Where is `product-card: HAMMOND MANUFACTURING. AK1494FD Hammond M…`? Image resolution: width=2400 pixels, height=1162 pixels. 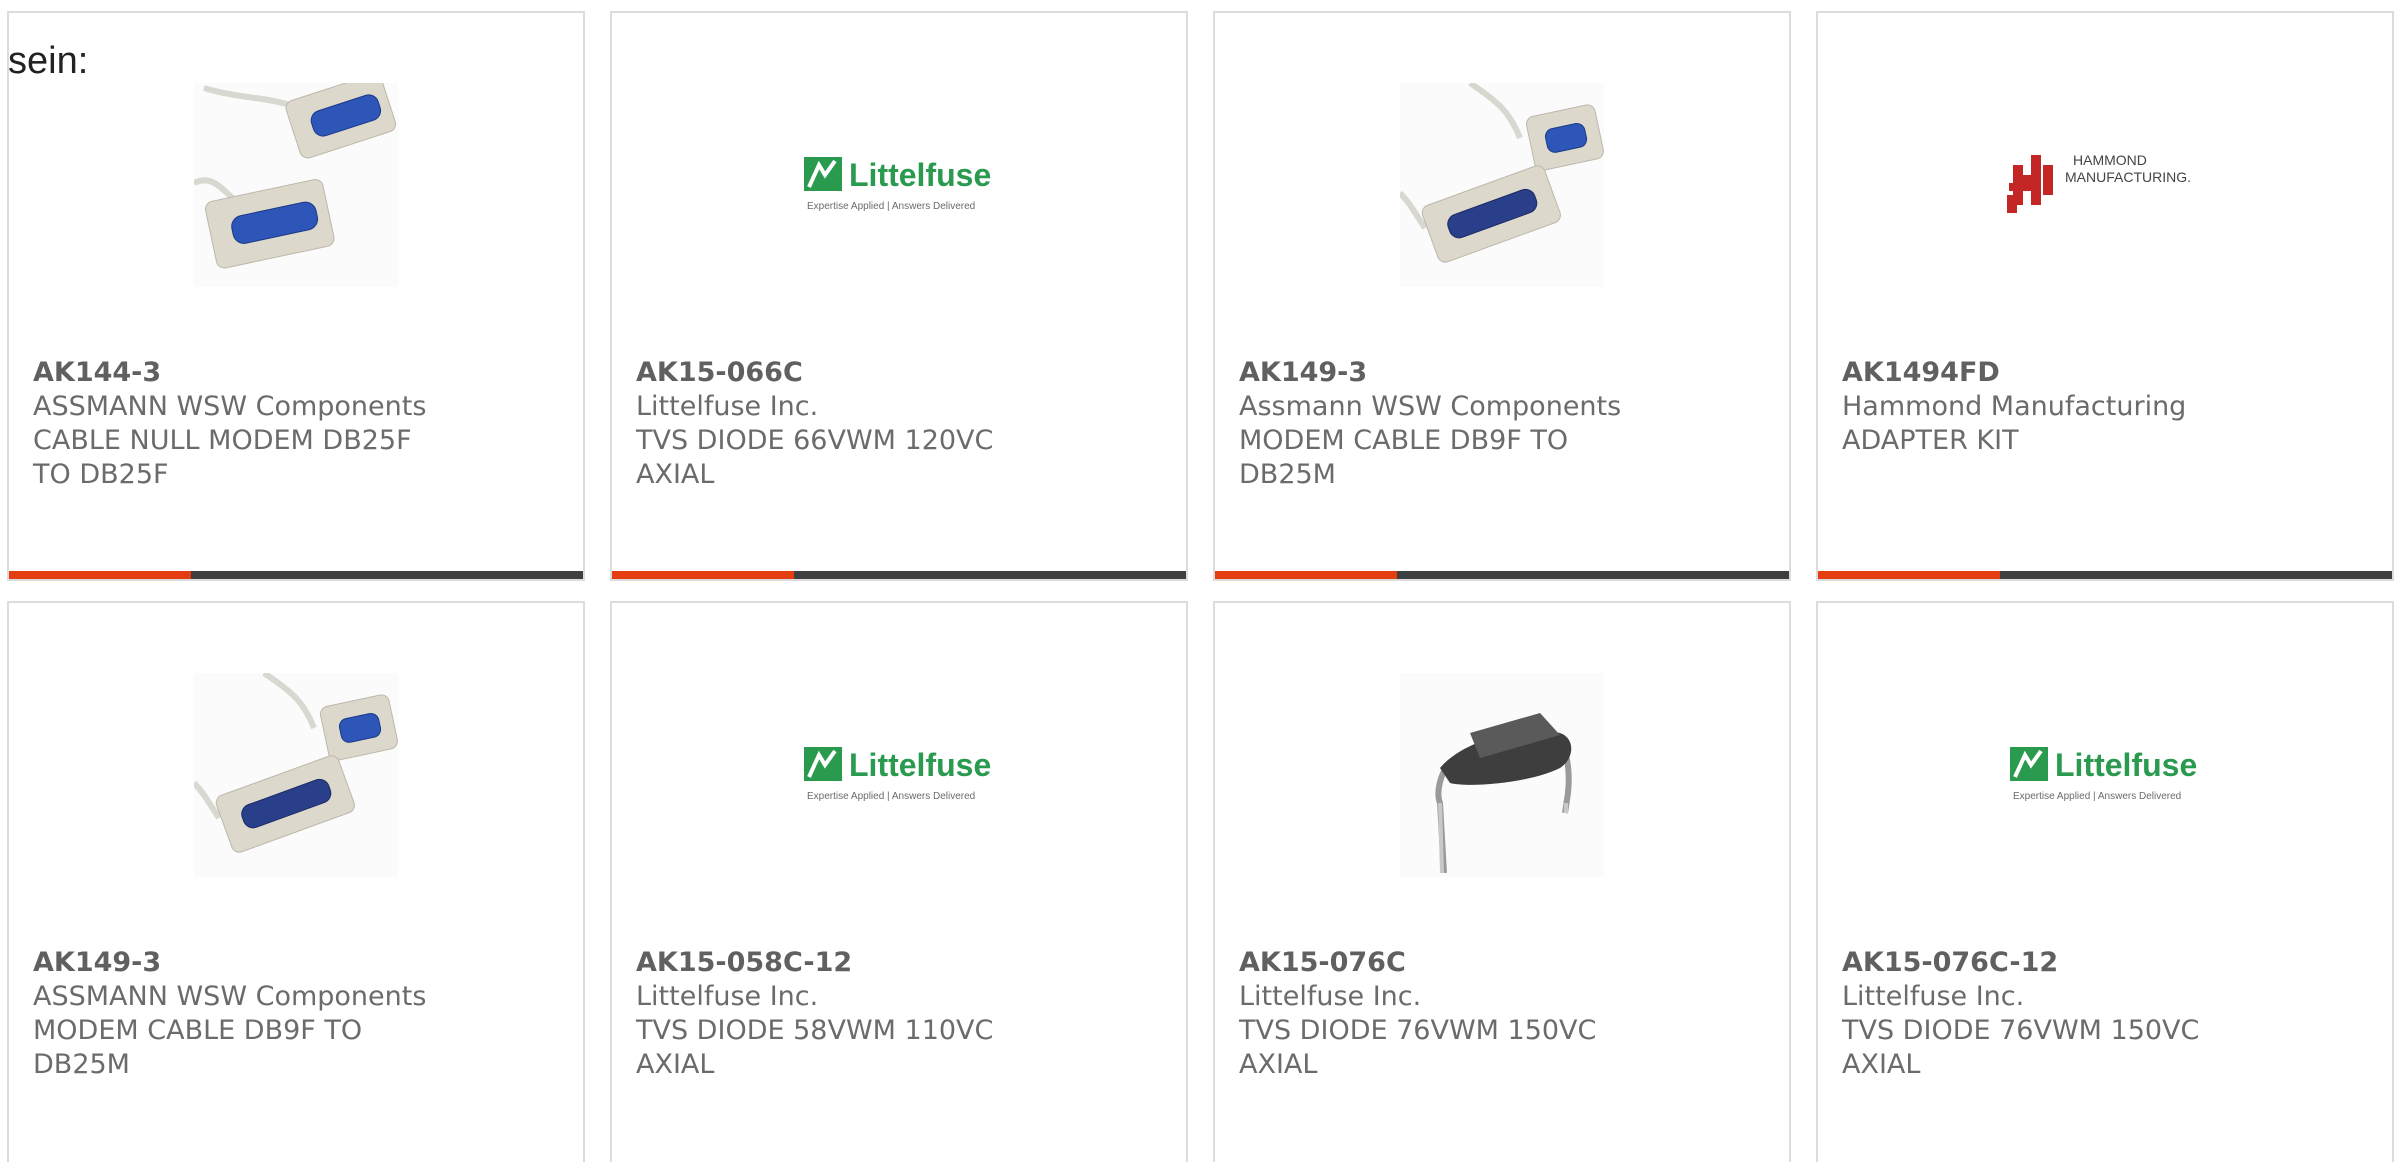 product-card: HAMMOND MANUFACTURING. AK1494FD Hammond M… is located at coordinates (2105, 296).